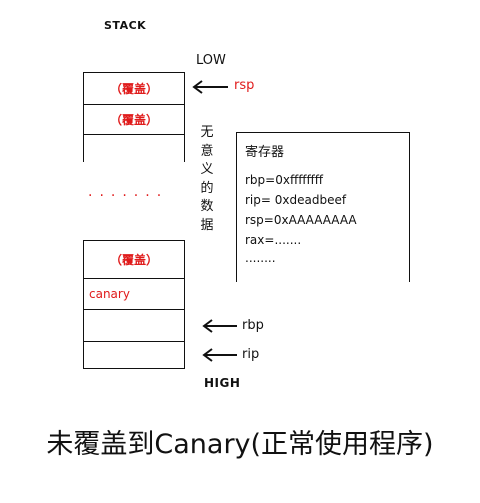  Describe the element at coordinates (240, 444) in the screenshot. I see `diagram-caption: 未覆盖到Canary(正常使用程序)` at that location.